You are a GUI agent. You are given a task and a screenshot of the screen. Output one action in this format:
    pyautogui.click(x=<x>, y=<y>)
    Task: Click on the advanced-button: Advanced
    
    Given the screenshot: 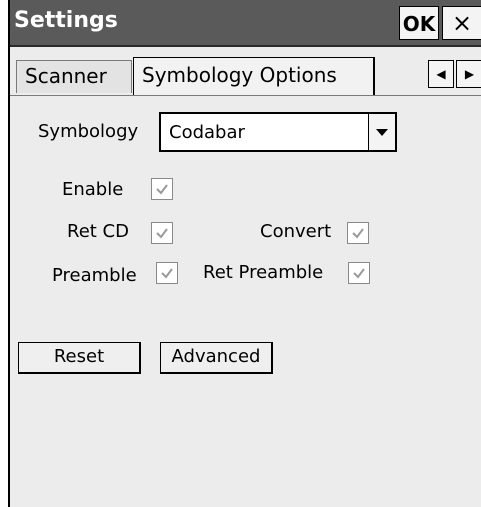 What is the action you would take?
    pyautogui.click(x=216, y=358)
    